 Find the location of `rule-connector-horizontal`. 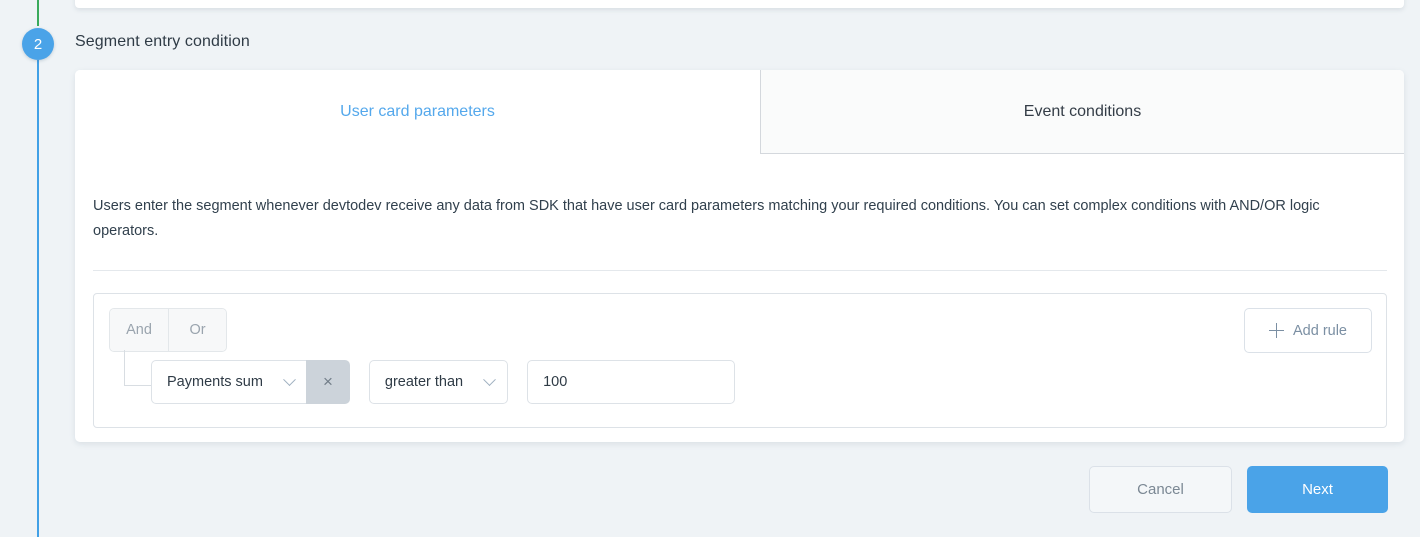

rule-connector-horizontal is located at coordinates (138, 385).